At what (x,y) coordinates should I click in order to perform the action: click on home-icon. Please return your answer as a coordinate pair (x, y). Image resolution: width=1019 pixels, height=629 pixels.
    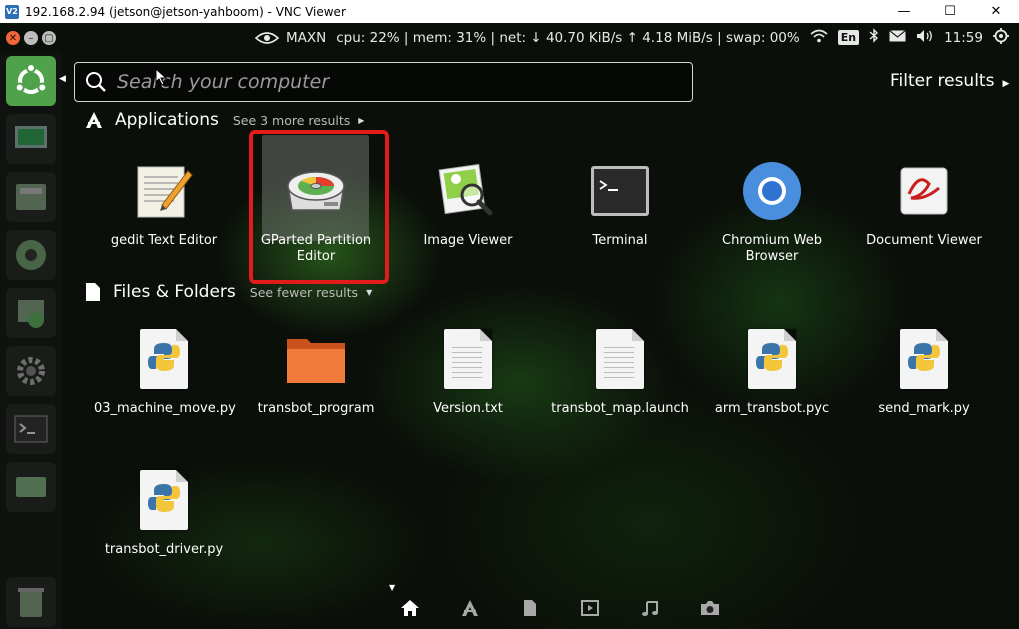
    Looking at the image, I should click on (410, 608).